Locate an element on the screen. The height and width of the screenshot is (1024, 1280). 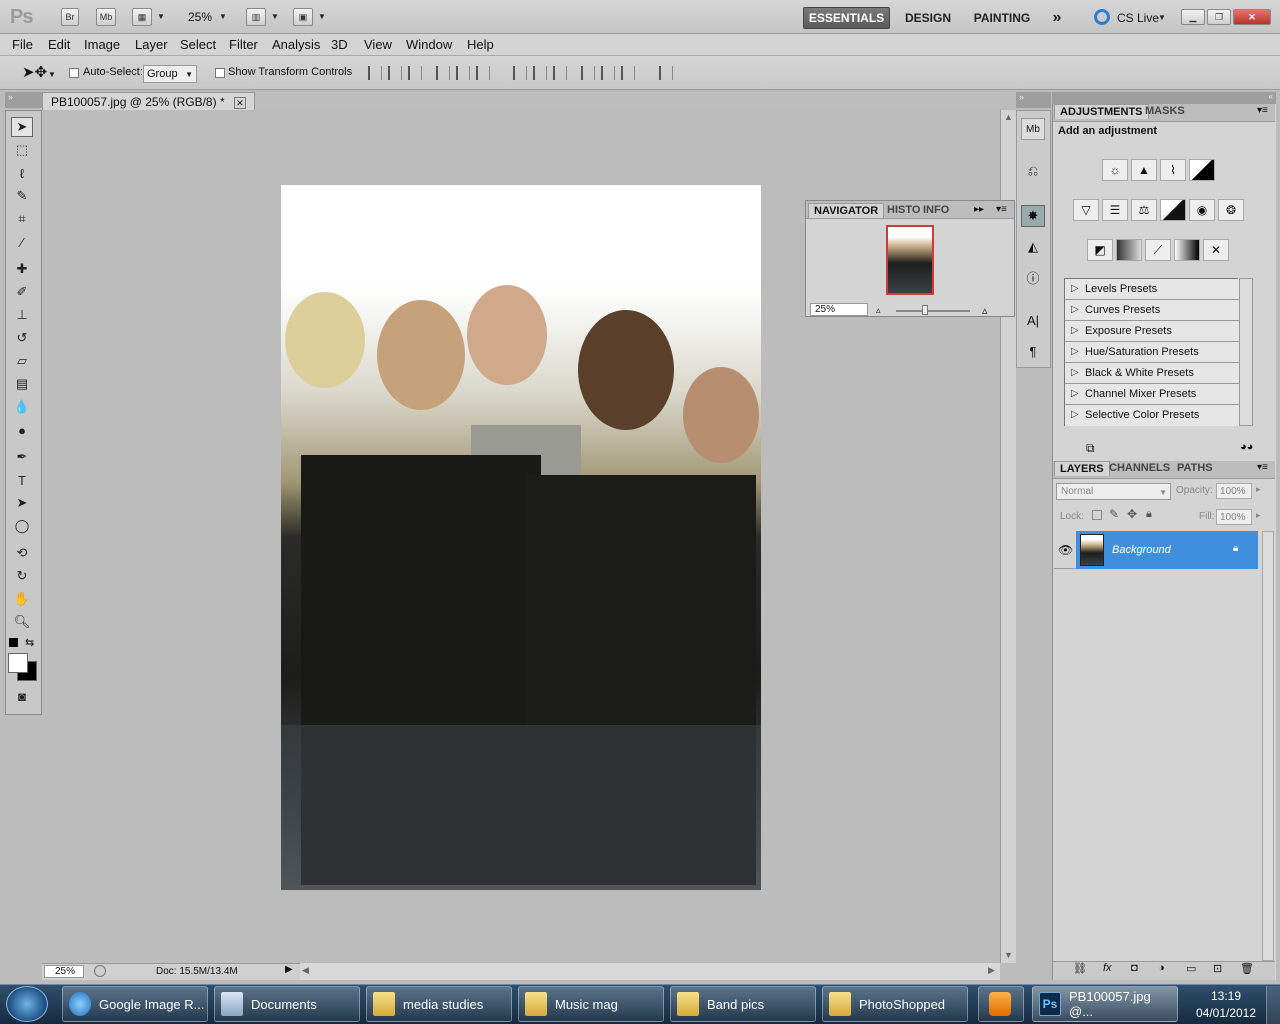
crop-tool-icon: ⌗ is located at coordinates (22, 219).